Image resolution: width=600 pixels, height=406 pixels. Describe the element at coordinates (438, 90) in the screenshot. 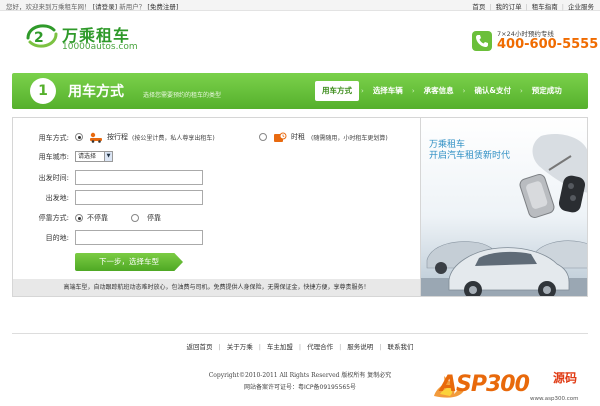

I see `step-tab-passenger: 承客信息` at that location.